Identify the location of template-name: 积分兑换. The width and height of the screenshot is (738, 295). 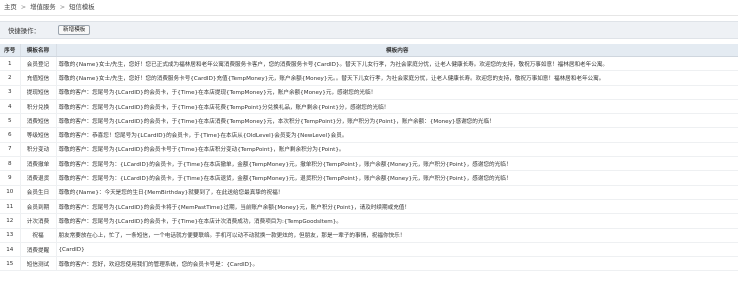
(37, 107).